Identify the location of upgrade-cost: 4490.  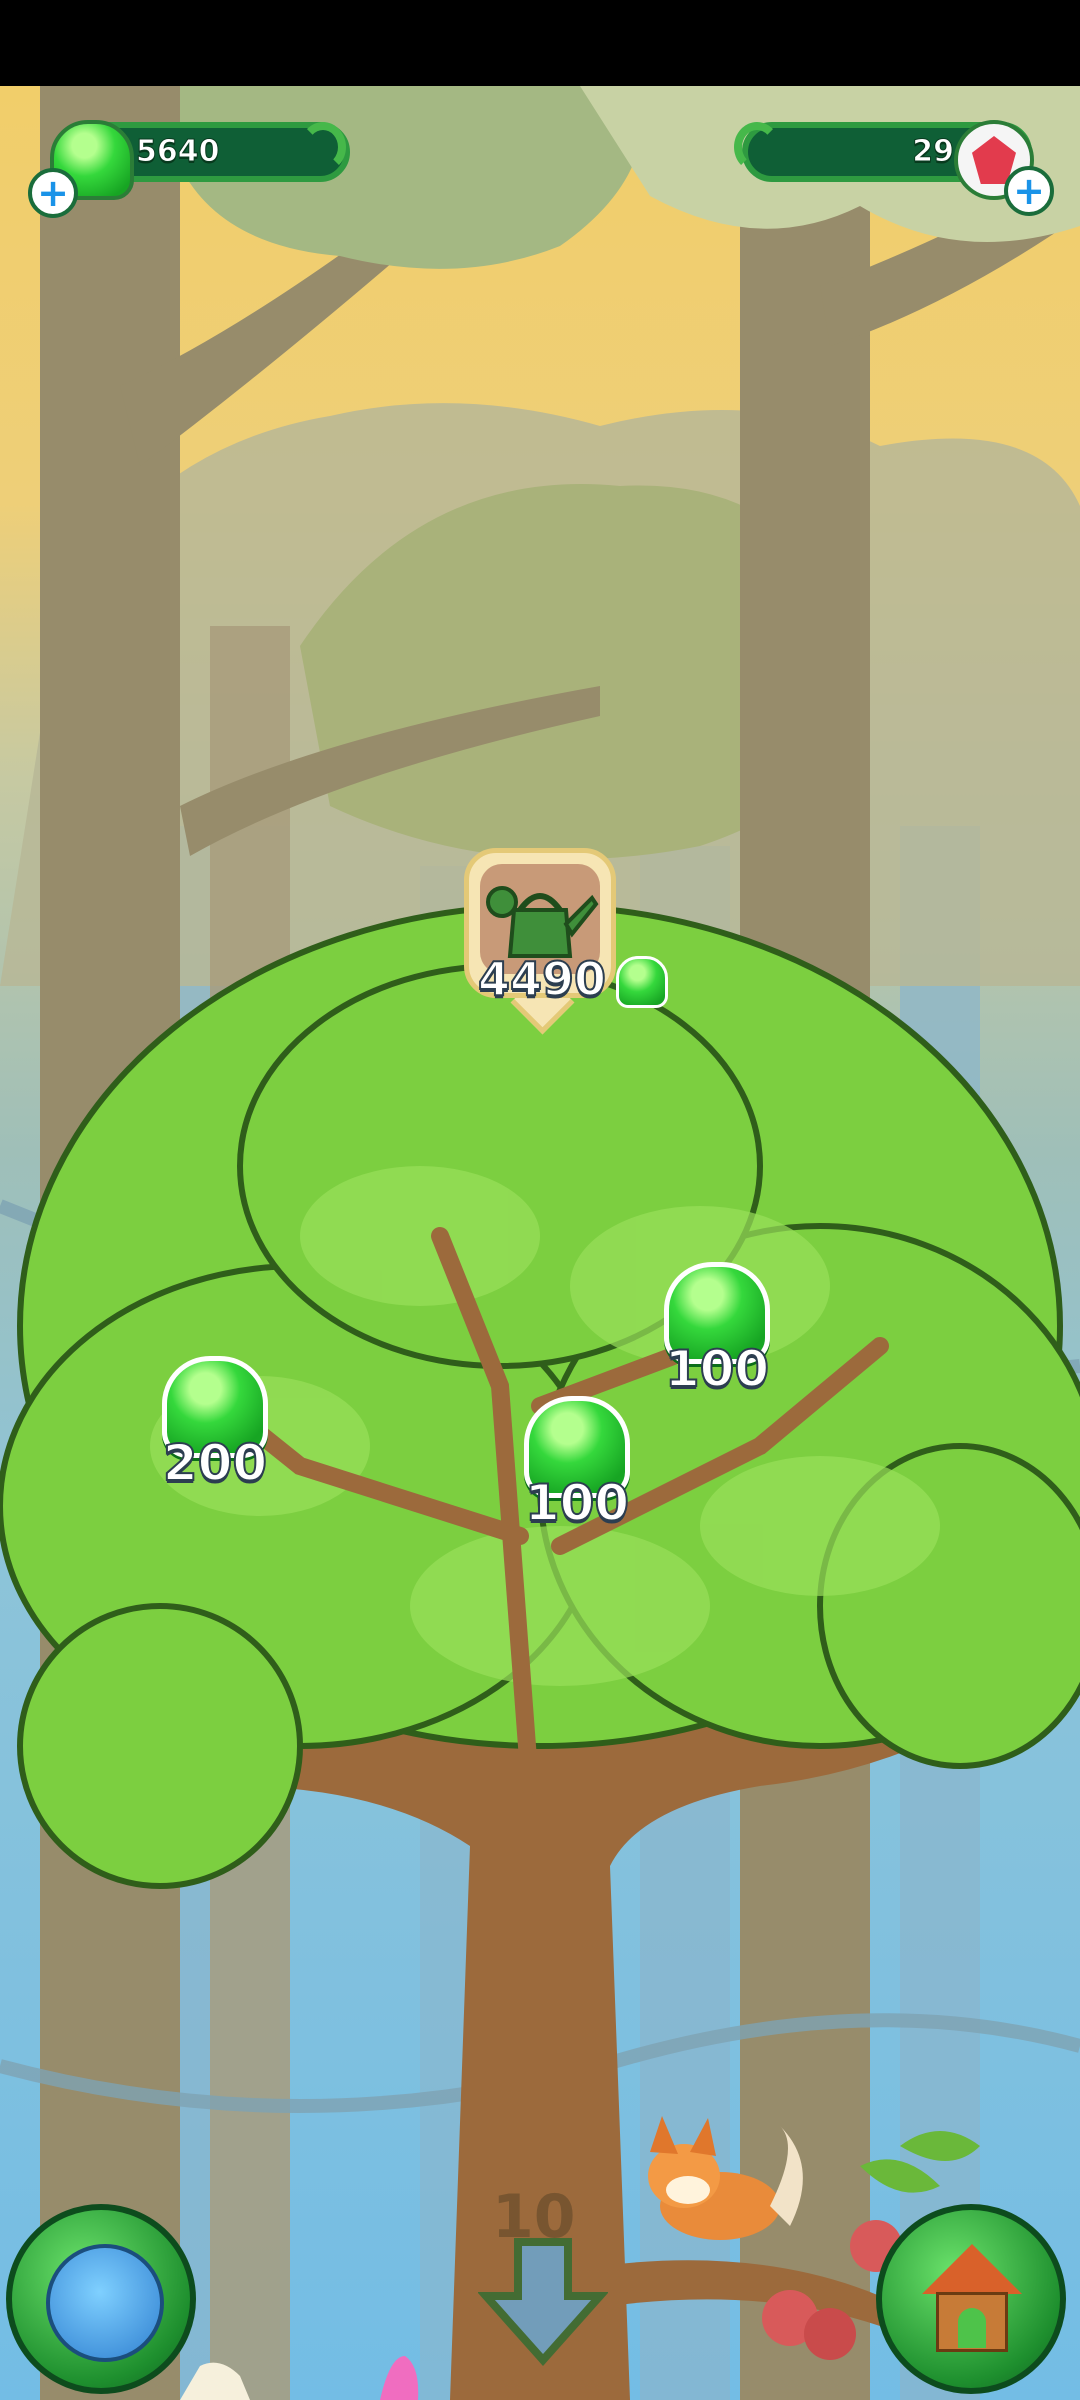
(542, 979).